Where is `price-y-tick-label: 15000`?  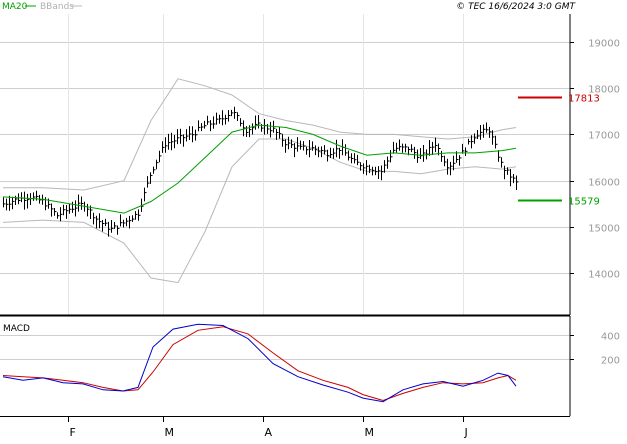
price-y-tick-label: 15000 is located at coordinates (604, 229).